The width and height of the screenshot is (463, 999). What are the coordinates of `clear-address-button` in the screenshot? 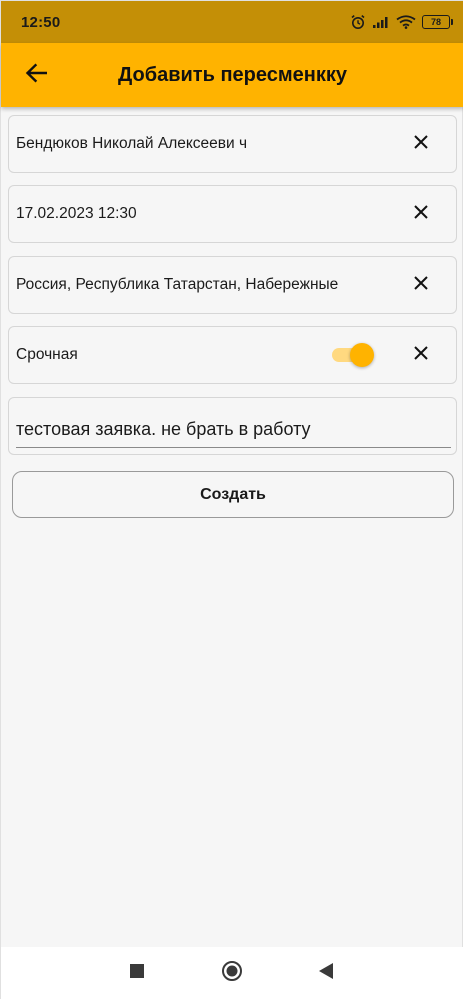 It's located at (421, 285).